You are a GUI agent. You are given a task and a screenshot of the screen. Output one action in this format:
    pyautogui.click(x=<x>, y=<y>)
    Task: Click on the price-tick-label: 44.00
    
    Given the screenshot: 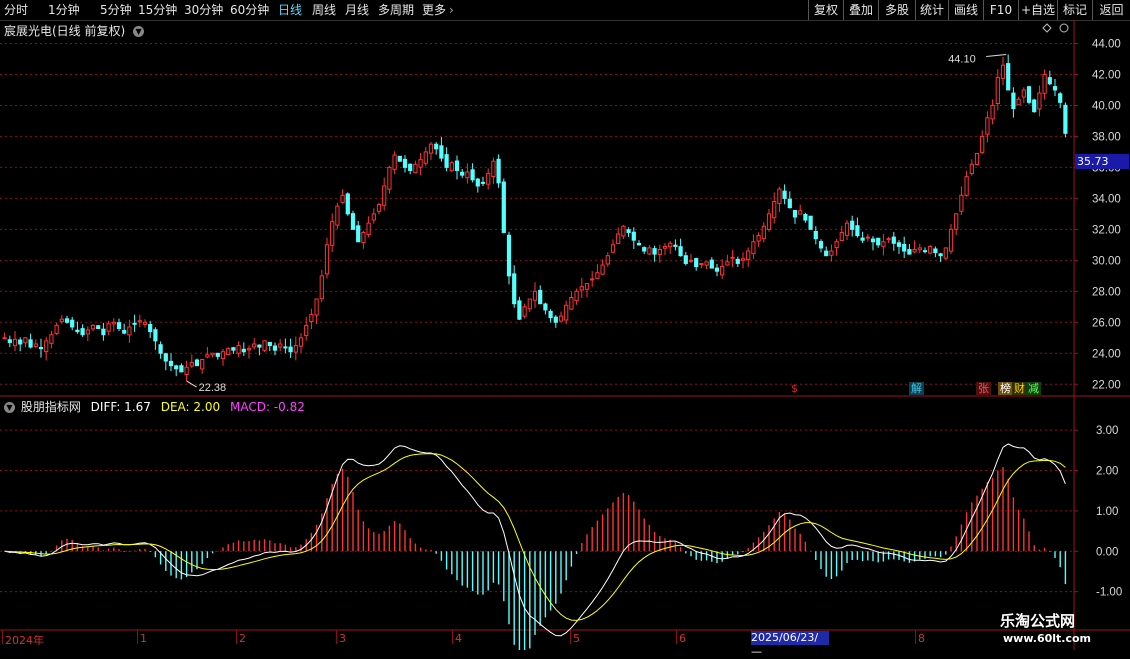 What is the action you would take?
    pyautogui.click(x=1106, y=44)
    